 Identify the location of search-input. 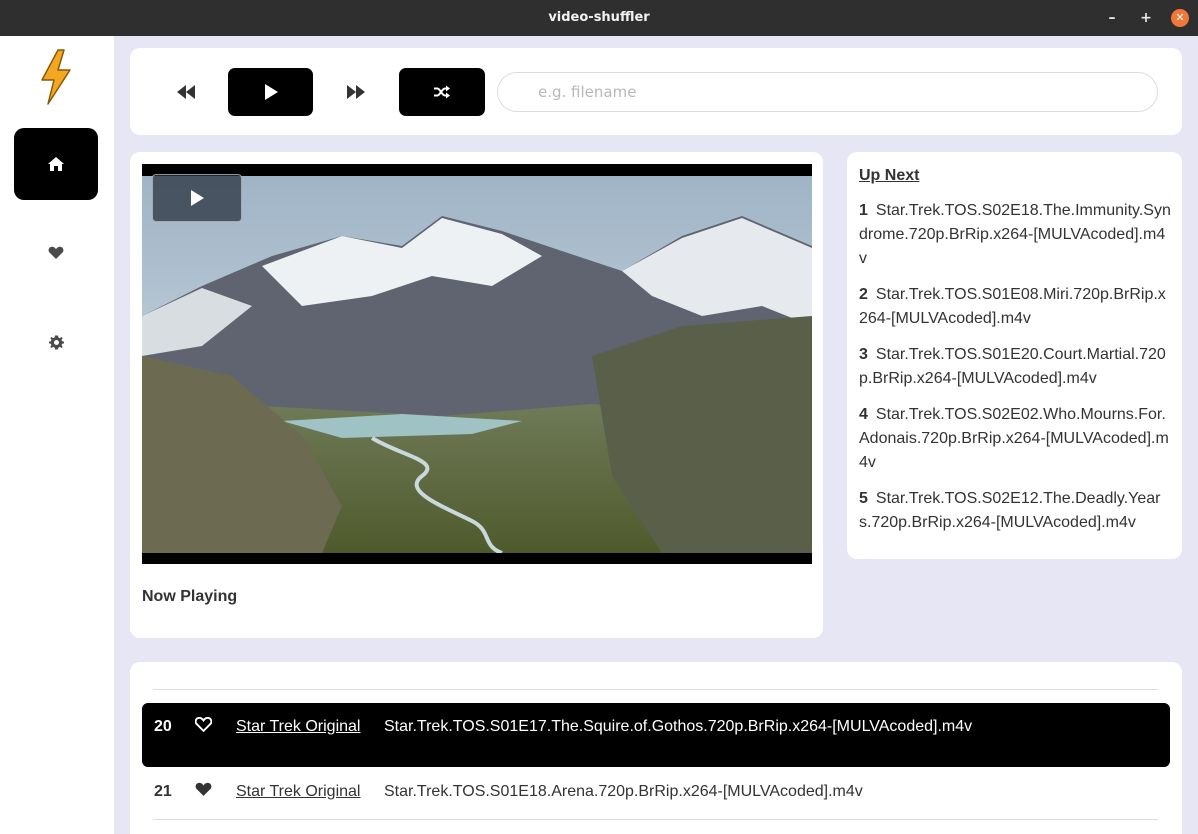
(827, 92).